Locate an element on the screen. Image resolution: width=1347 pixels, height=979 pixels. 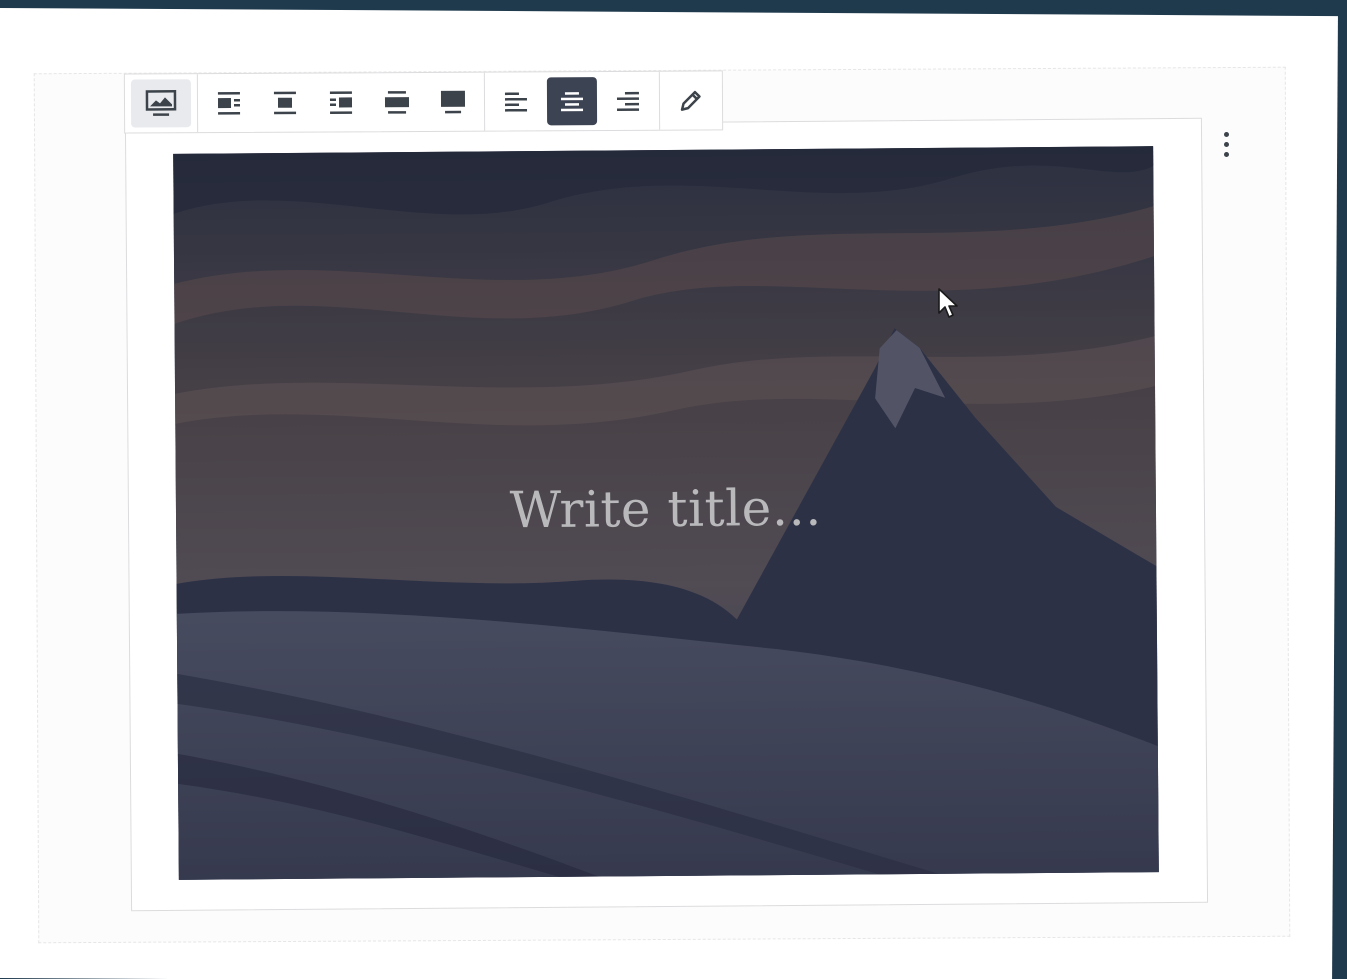
media-center-icon is located at coordinates (285, 103).